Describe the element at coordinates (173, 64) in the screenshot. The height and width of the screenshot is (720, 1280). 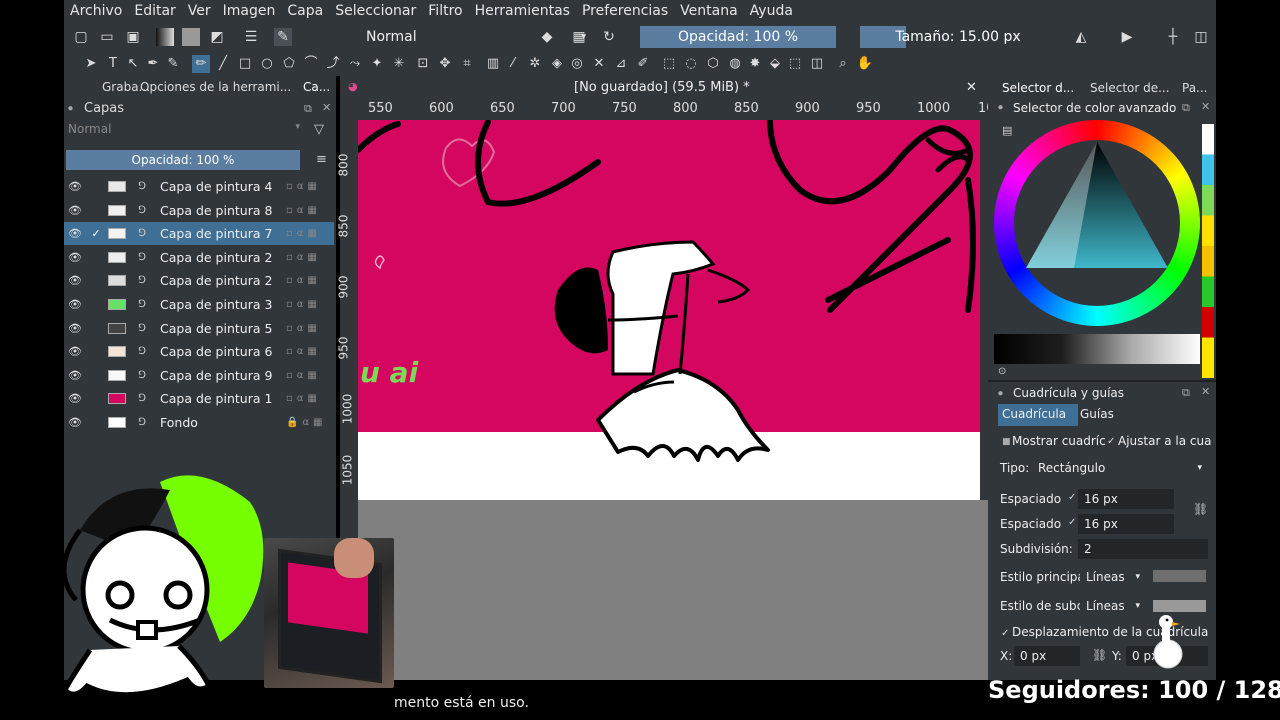
I see `pen-icon: ✎` at that location.